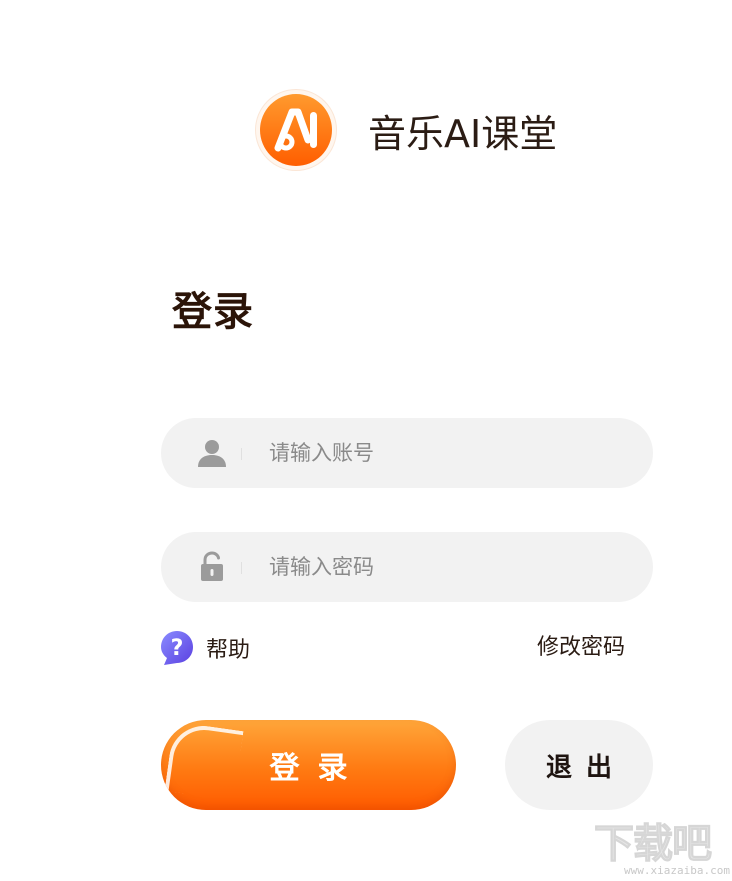 The image size is (732, 881). What do you see at coordinates (317, 768) in the screenshot?
I see `login-button-label: 登录` at bounding box center [317, 768].